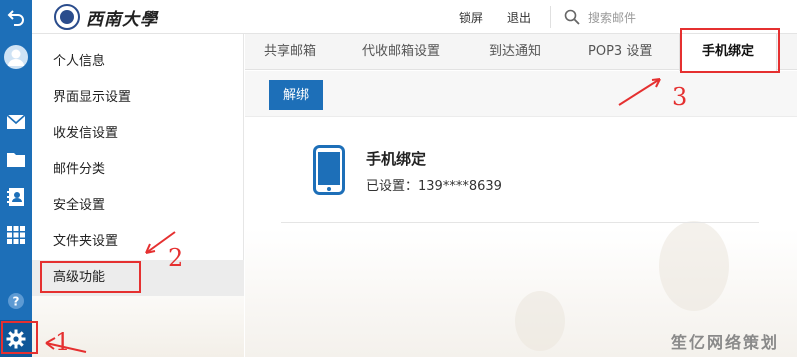  What do you see at coordinates (138, 206) in the screenshot?
I see `menu-item-security-settings: 安全设置` at bounding box center [138, 206].